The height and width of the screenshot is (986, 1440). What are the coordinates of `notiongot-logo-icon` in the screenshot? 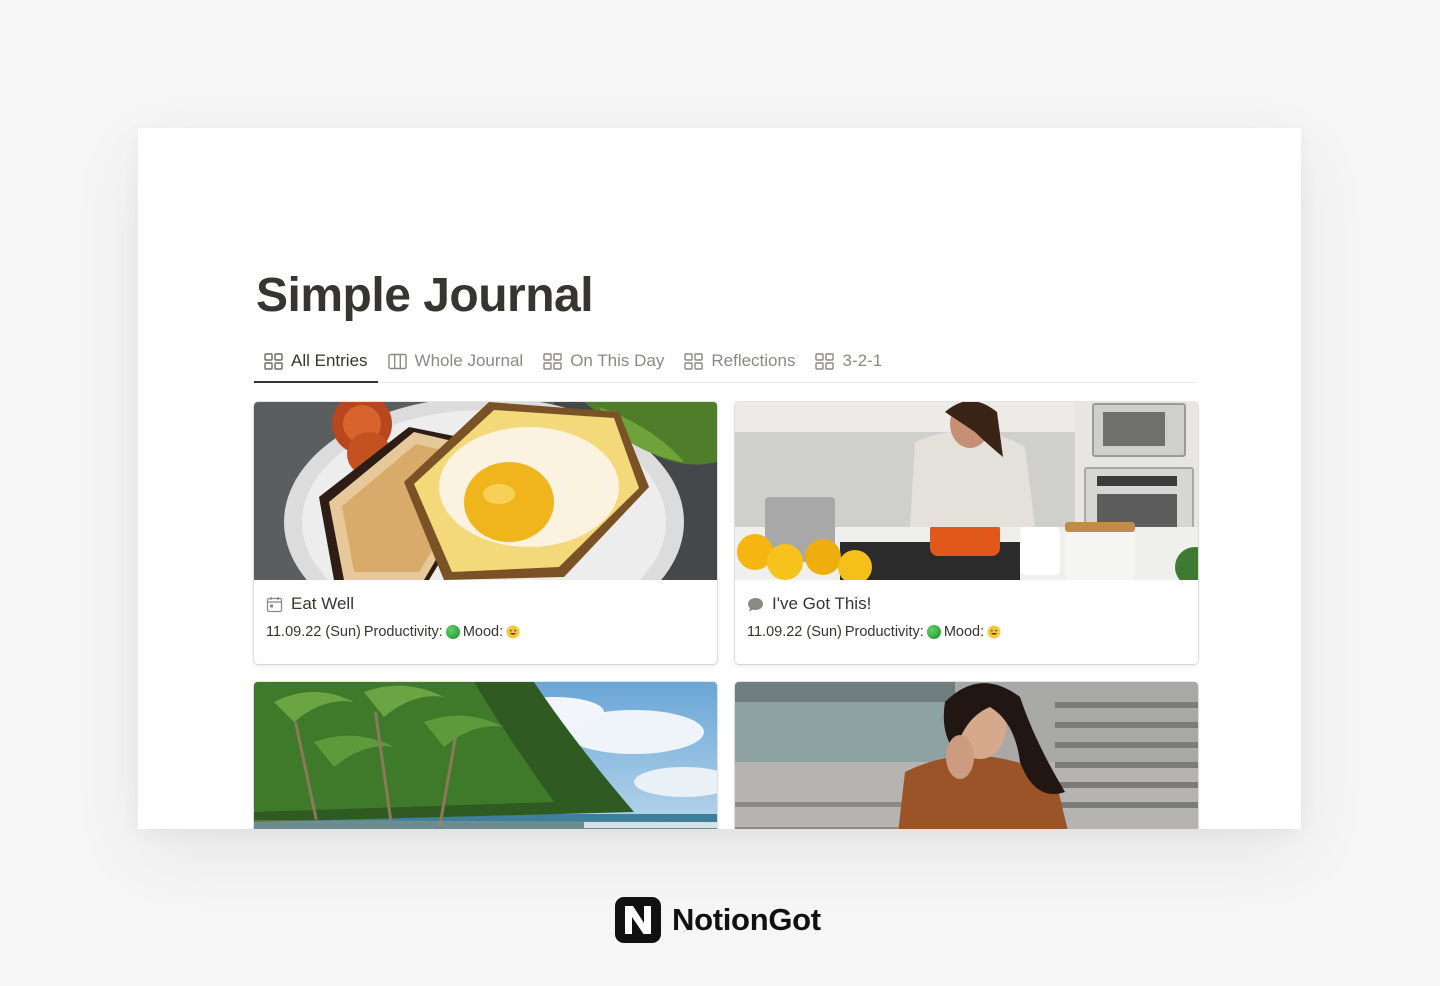 It's located at (638, 920).